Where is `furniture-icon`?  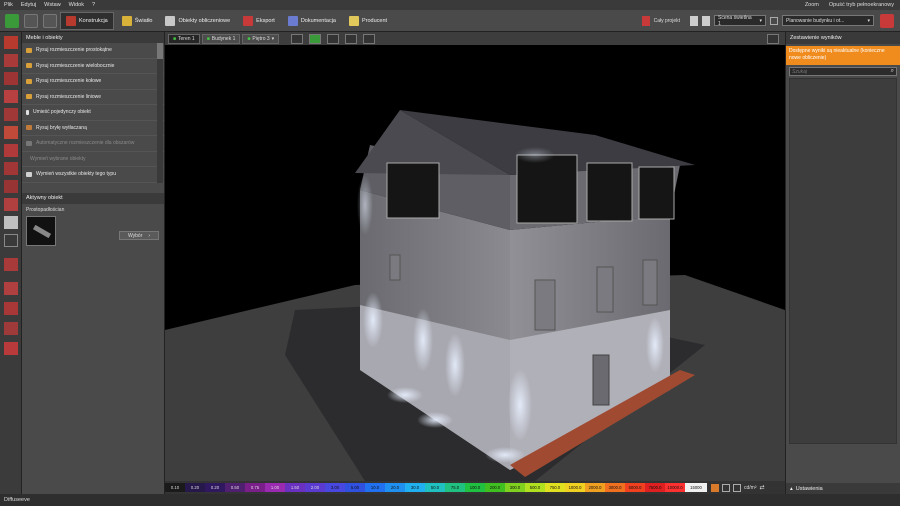
furniture-icon is located at coordinates (11, 240).